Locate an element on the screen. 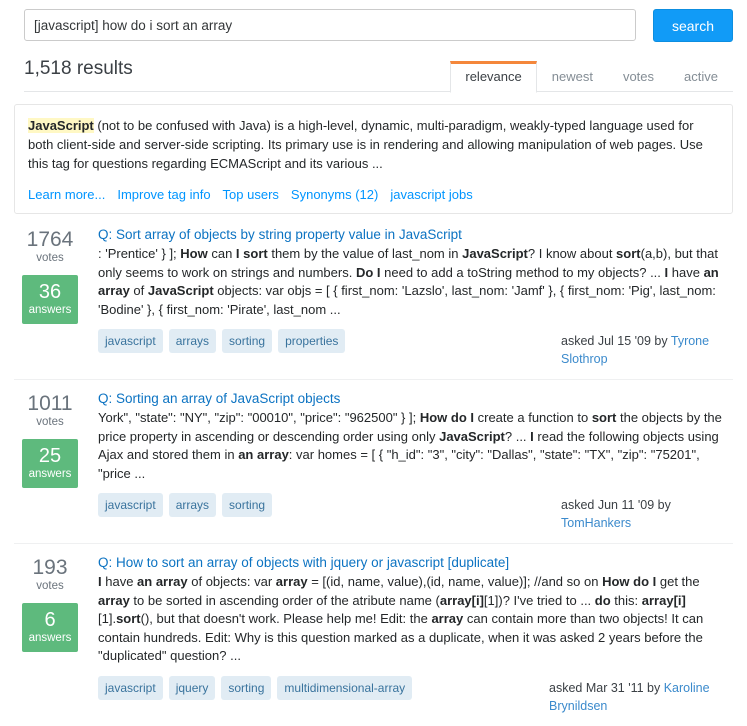 The height and width of the screenshot is (726, 747). answers-badge: 25 answers is located at coordinates (50, 463).